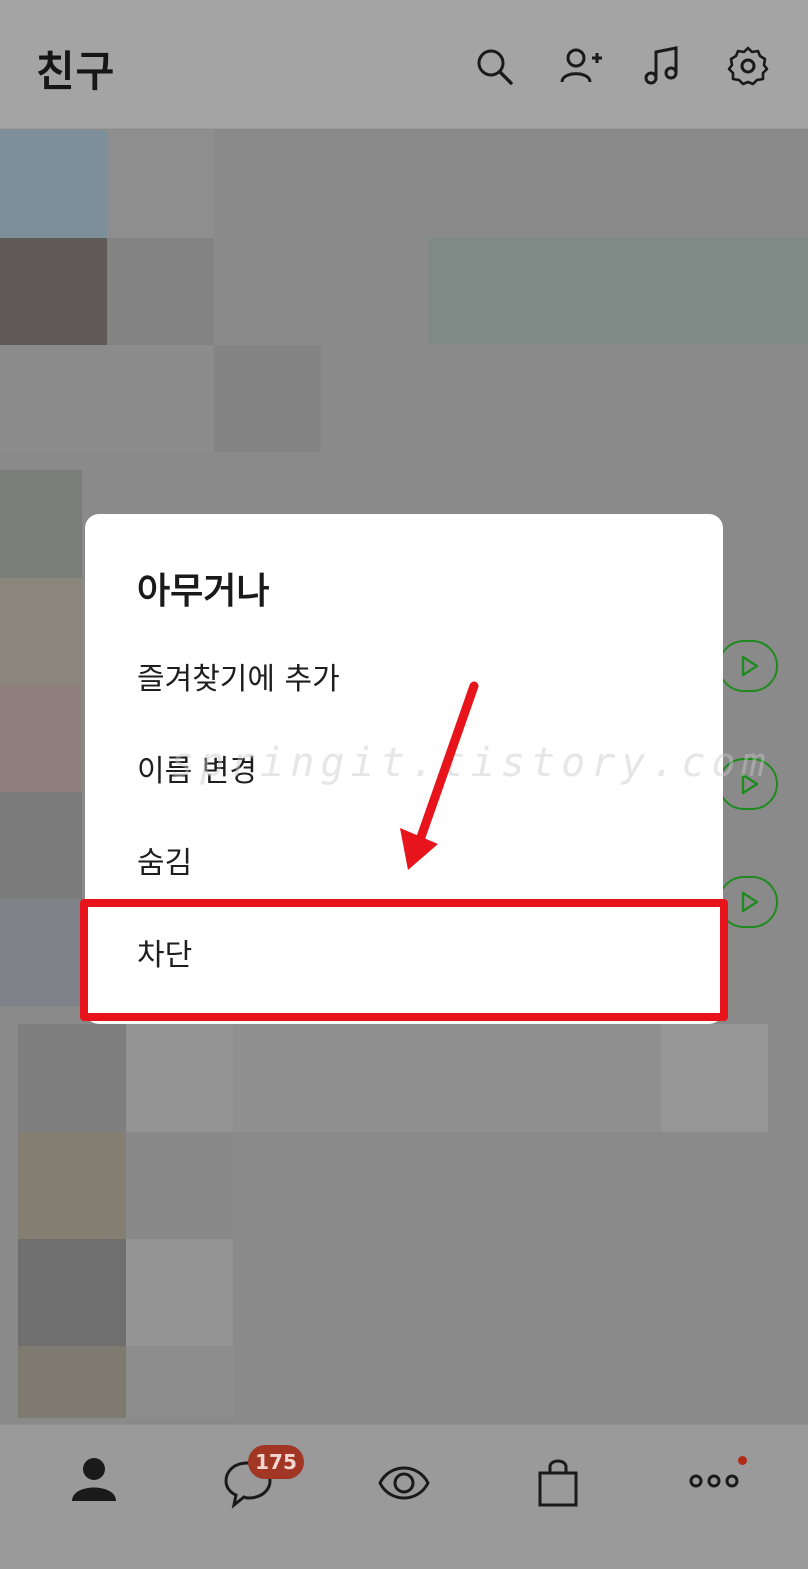 This screenshot has height=1569, width=808. I want to click on arrow-annotation, so click(439, 775).